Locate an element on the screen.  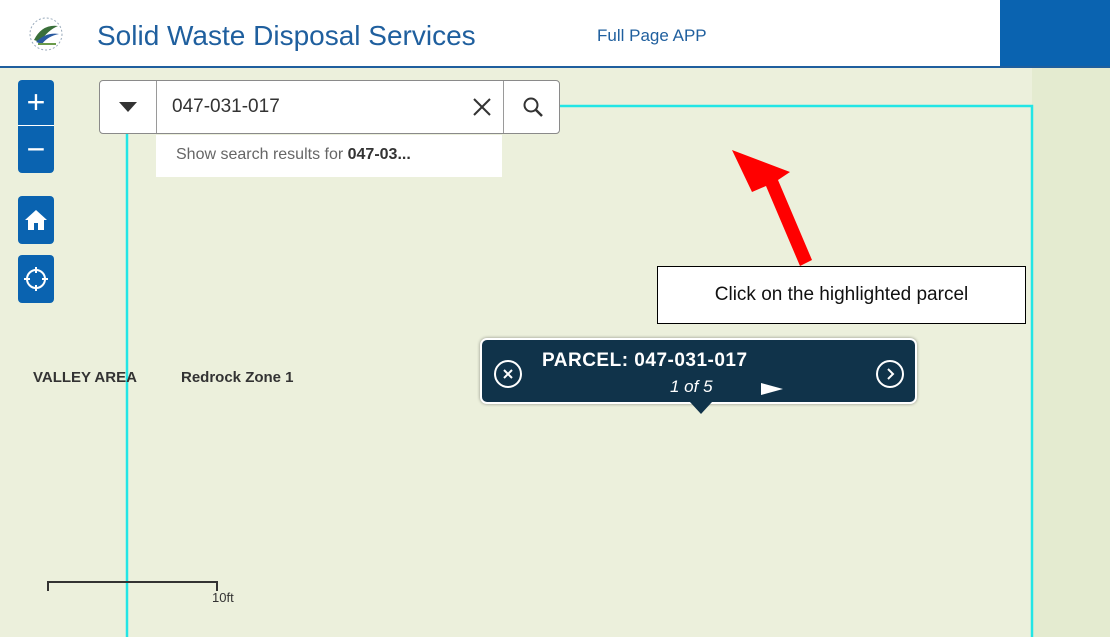
full-page-app-link: Full Page APP is located at coordinates (652, 36).